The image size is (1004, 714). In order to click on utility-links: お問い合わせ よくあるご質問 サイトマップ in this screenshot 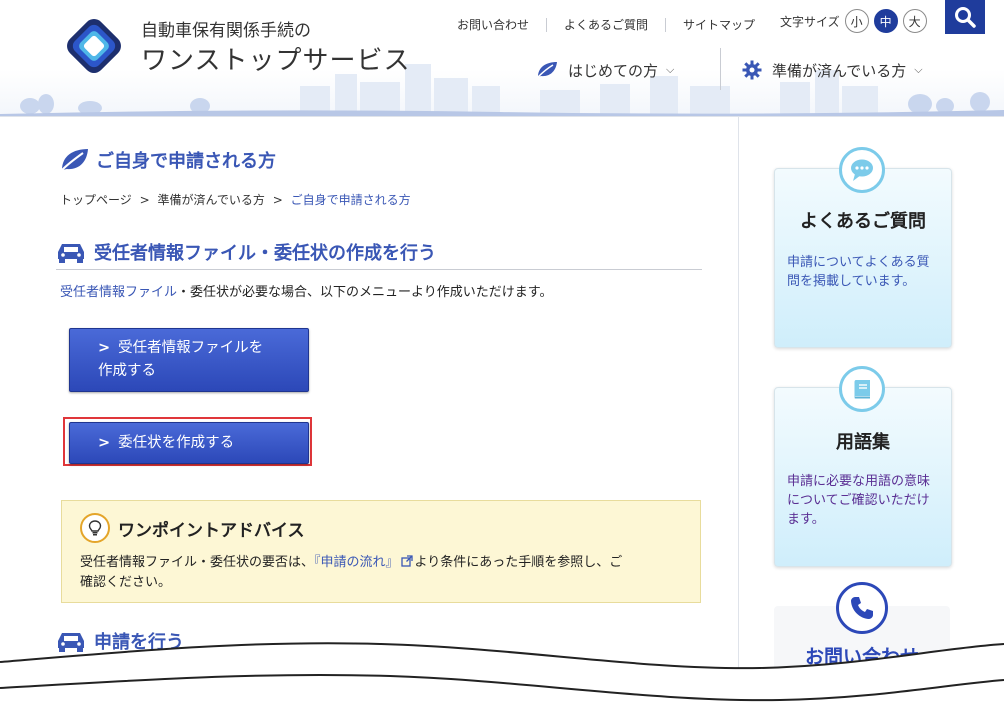, I will do `click(606, 25)`.